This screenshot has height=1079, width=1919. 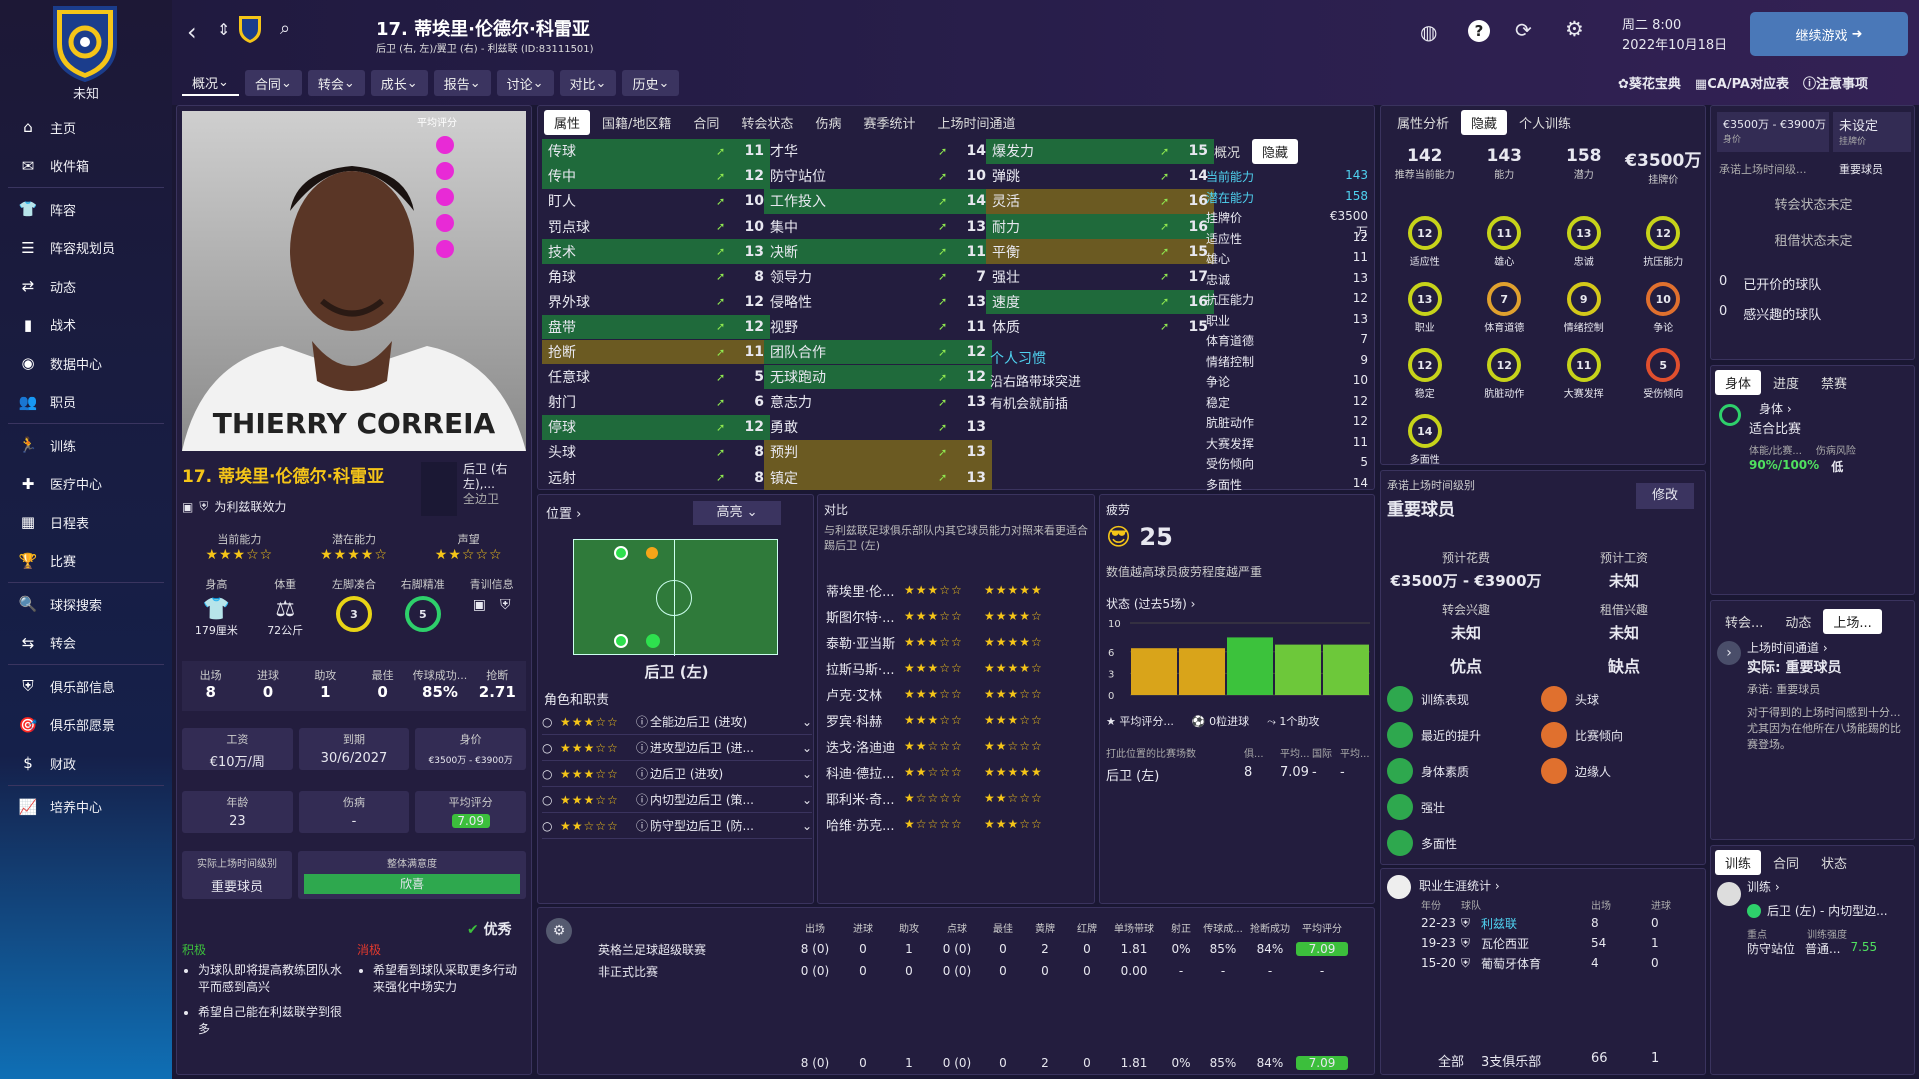 I want to click on attribute-row: 传球 ➚ 11, so click(x=656, y=151).